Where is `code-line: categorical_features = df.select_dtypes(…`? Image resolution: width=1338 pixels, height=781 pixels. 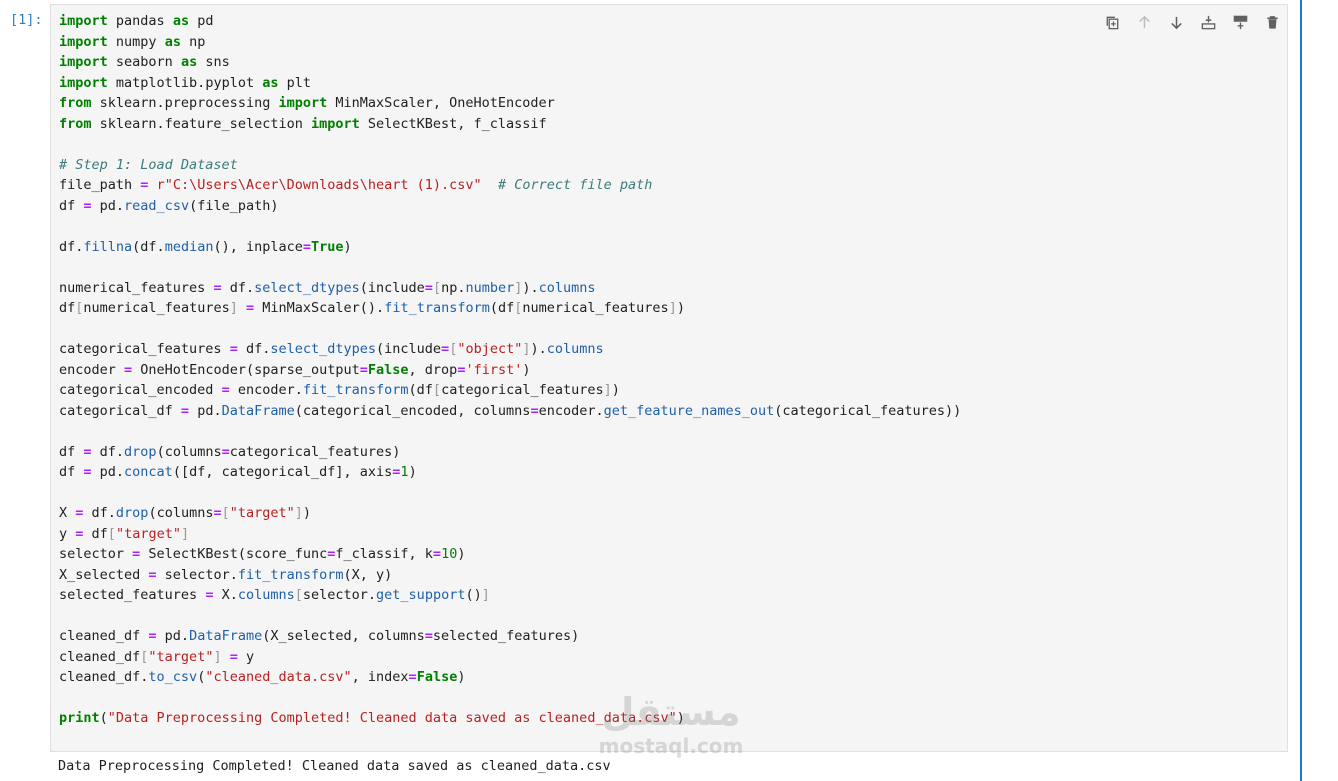
code-line: categorical_features = df.select_dtypes(… is located at coordinates (510, 349).